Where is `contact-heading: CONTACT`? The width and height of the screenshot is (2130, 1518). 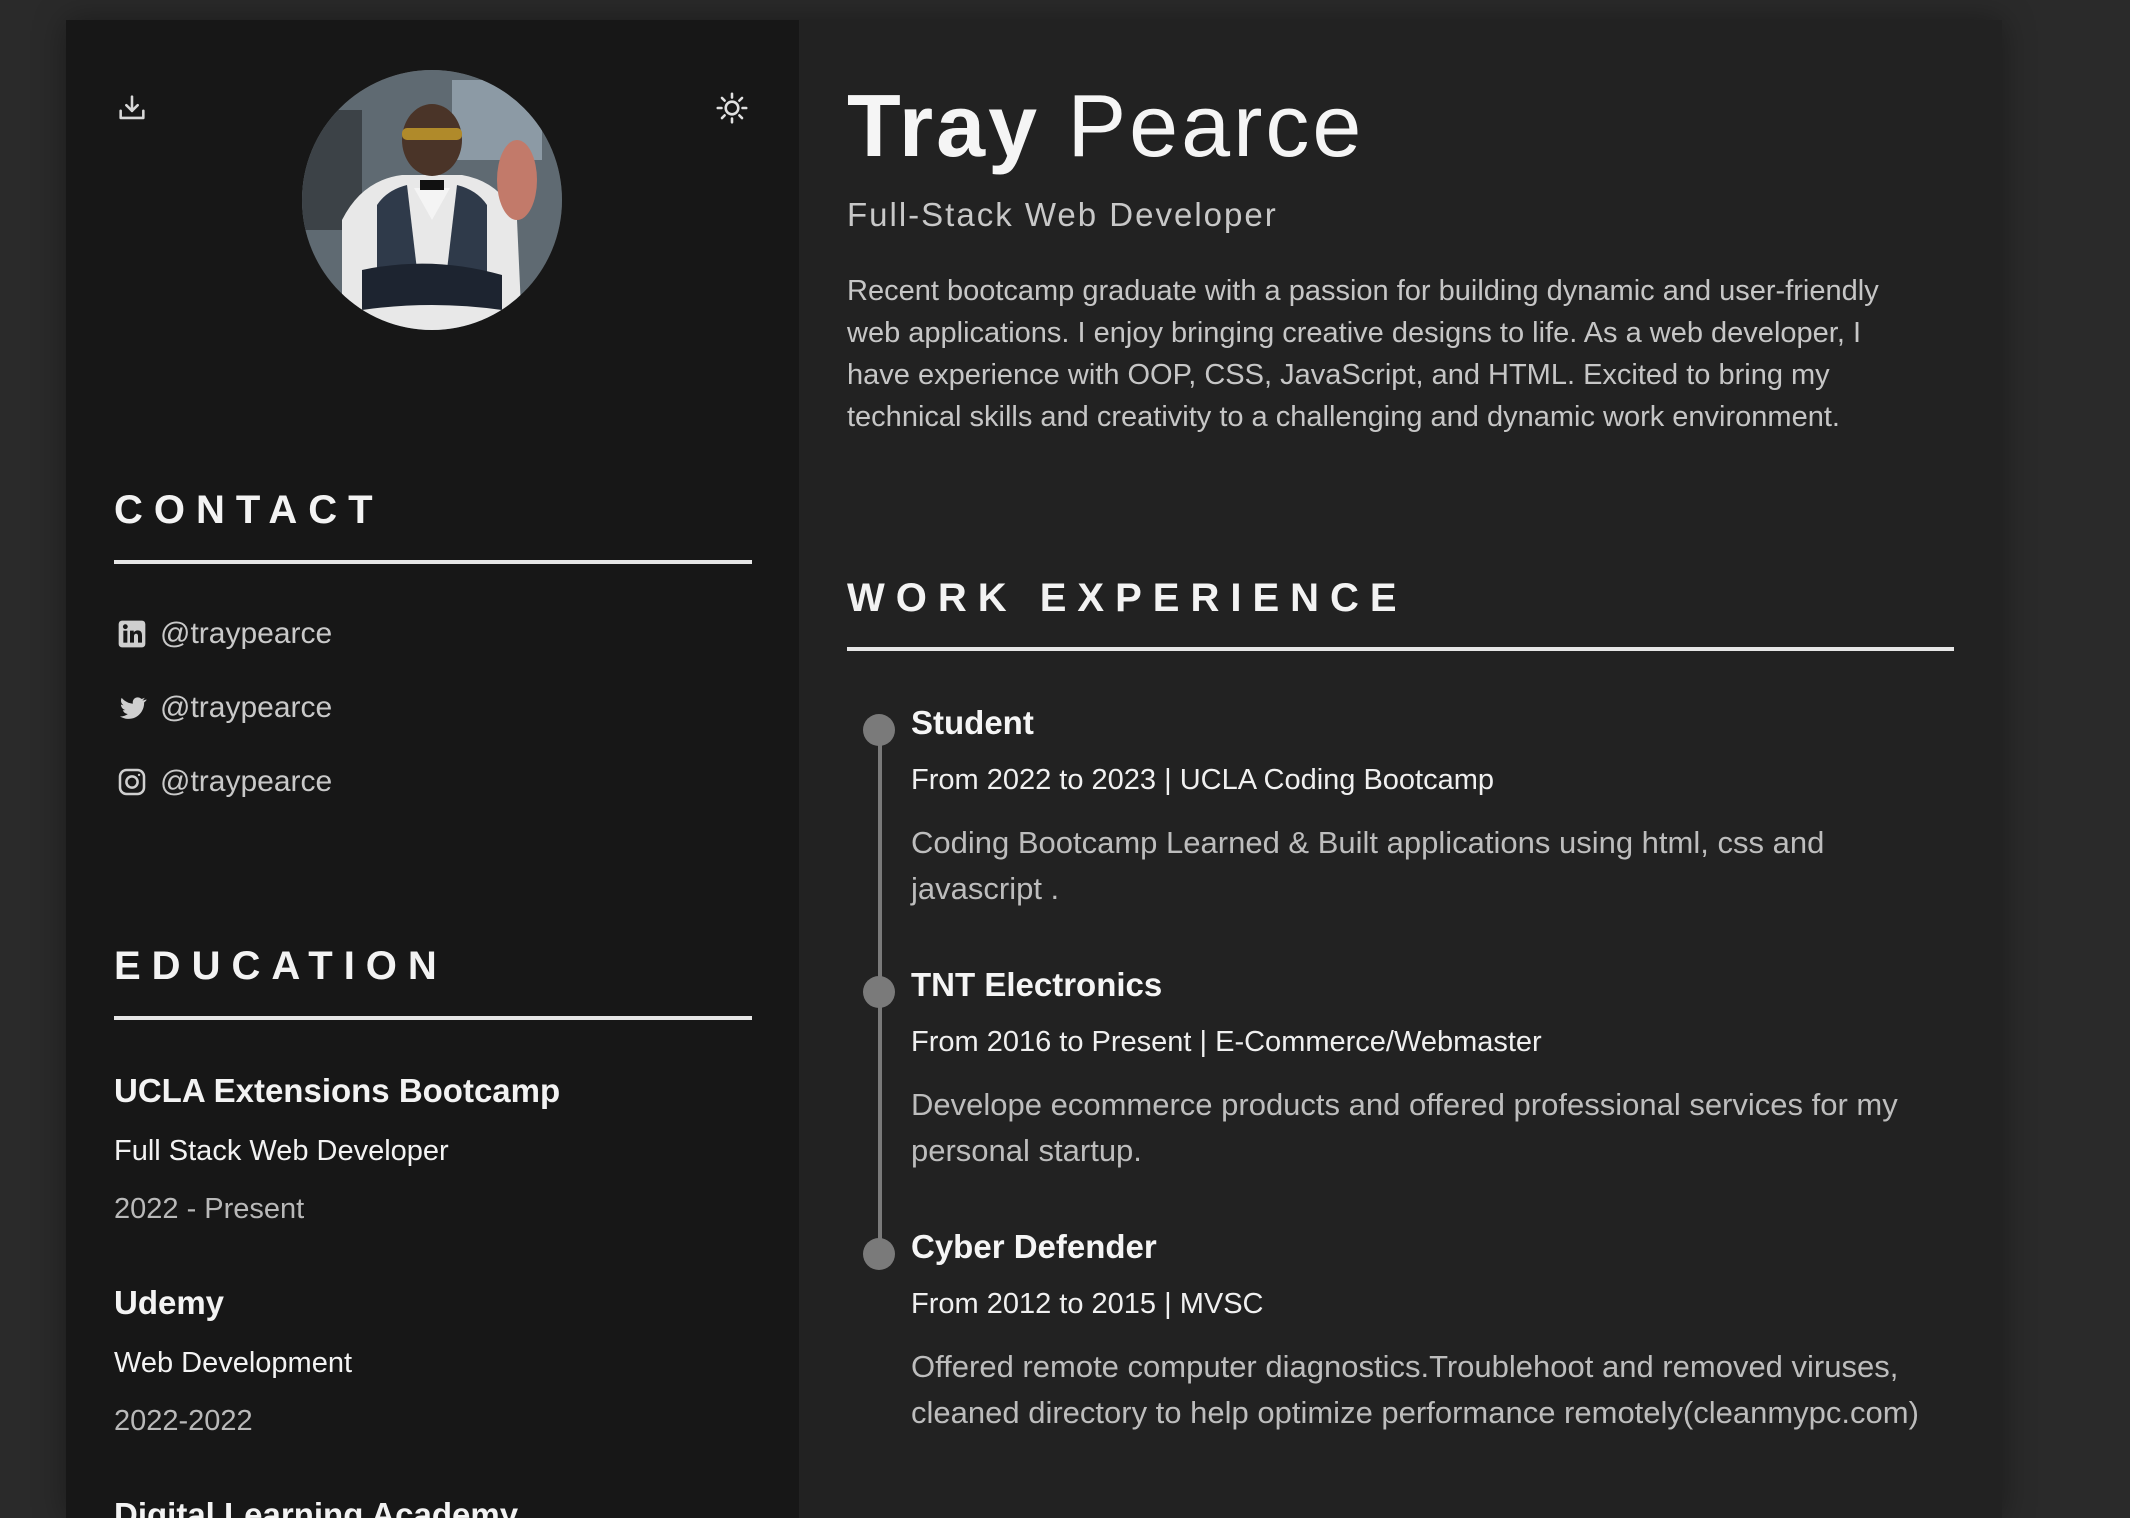
contact-heading: CONTACT is located at coordinates (249, 510).